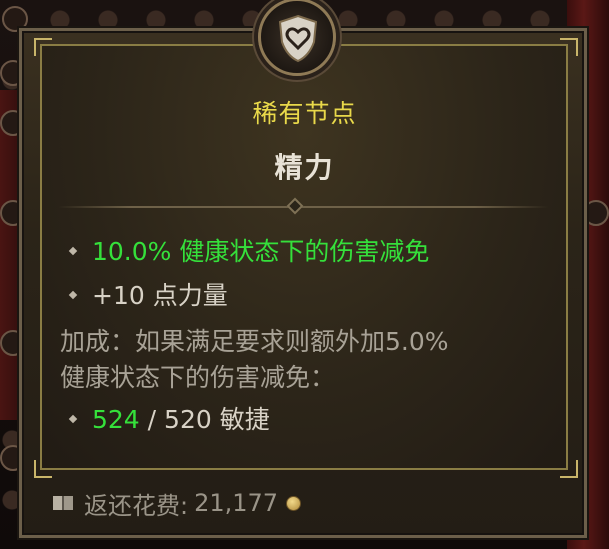 This screenshot has width=609, height=549. Describe the element at coordinates (304, 503) in the screenshot. I see `refund-cost-footer: 返还花费: 21,177` at that location.